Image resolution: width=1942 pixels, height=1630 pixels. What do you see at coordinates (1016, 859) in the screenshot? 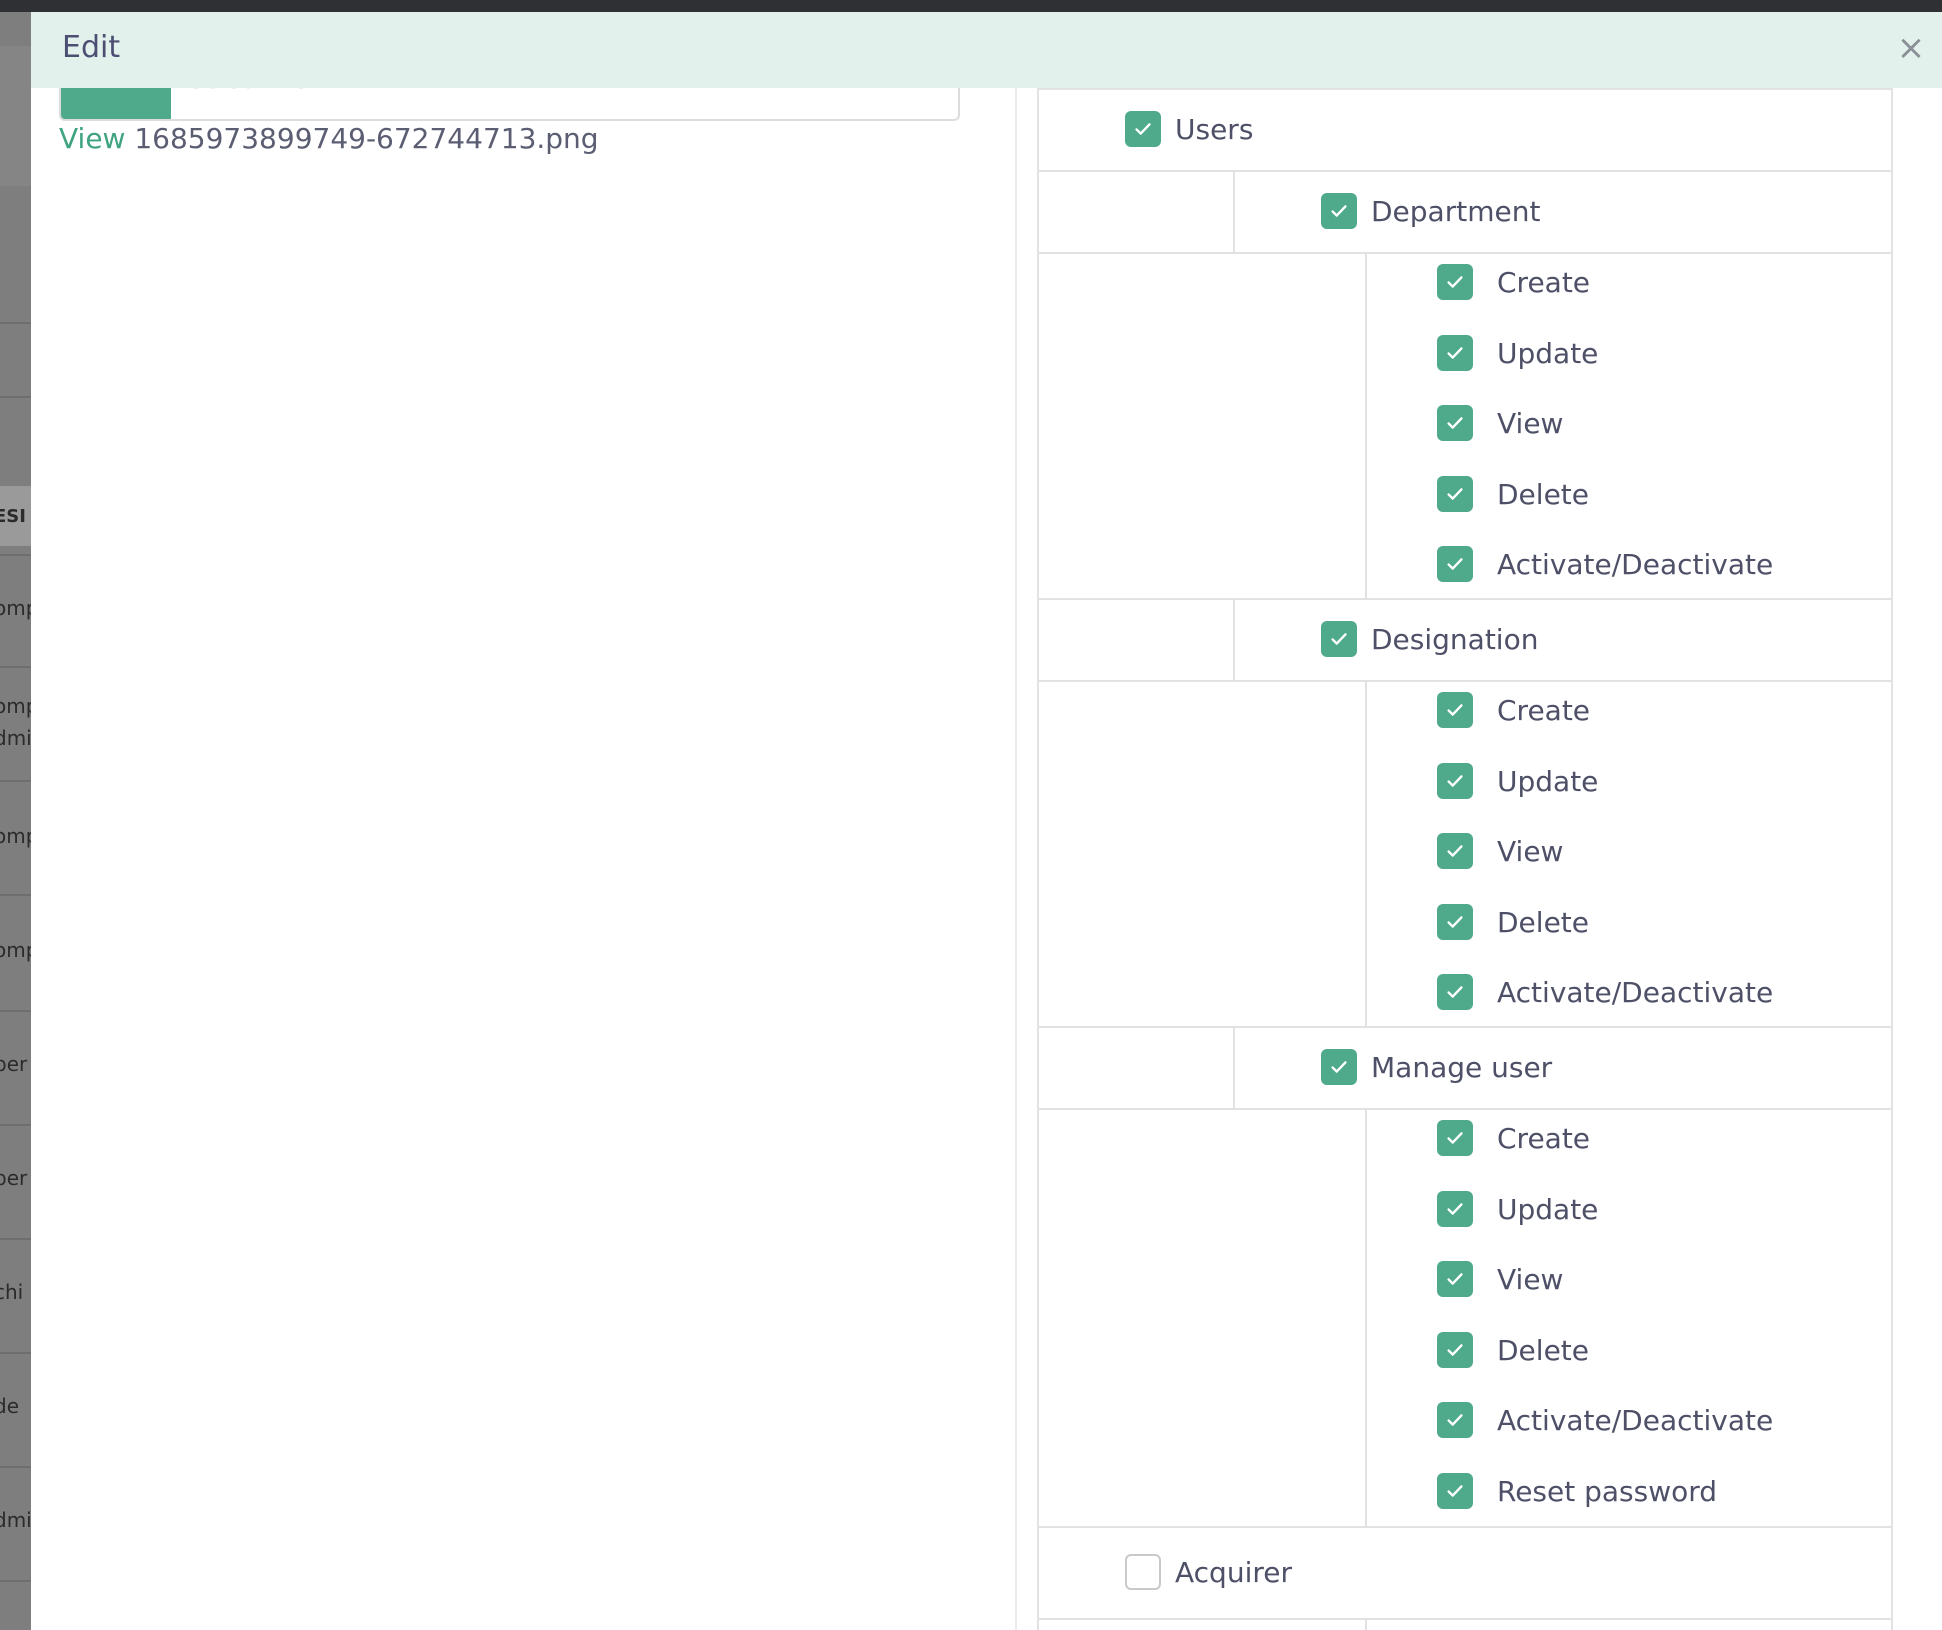
I see `column-divider` at bounding box center [1016, 859].